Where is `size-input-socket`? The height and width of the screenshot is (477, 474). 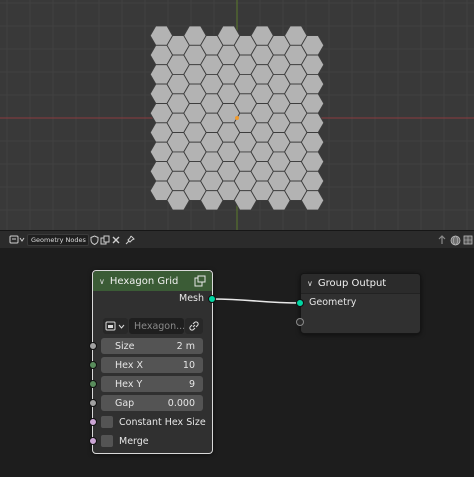 size-input-socket is located at coordinates (93, 346).